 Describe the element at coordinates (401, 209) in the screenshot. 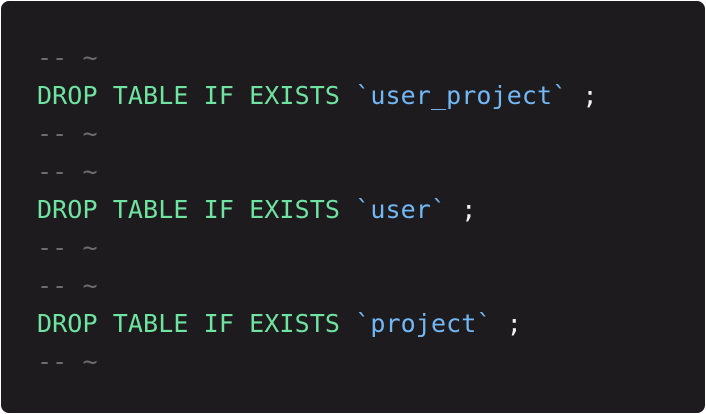

I see `table-identifier: `user`` at that location.